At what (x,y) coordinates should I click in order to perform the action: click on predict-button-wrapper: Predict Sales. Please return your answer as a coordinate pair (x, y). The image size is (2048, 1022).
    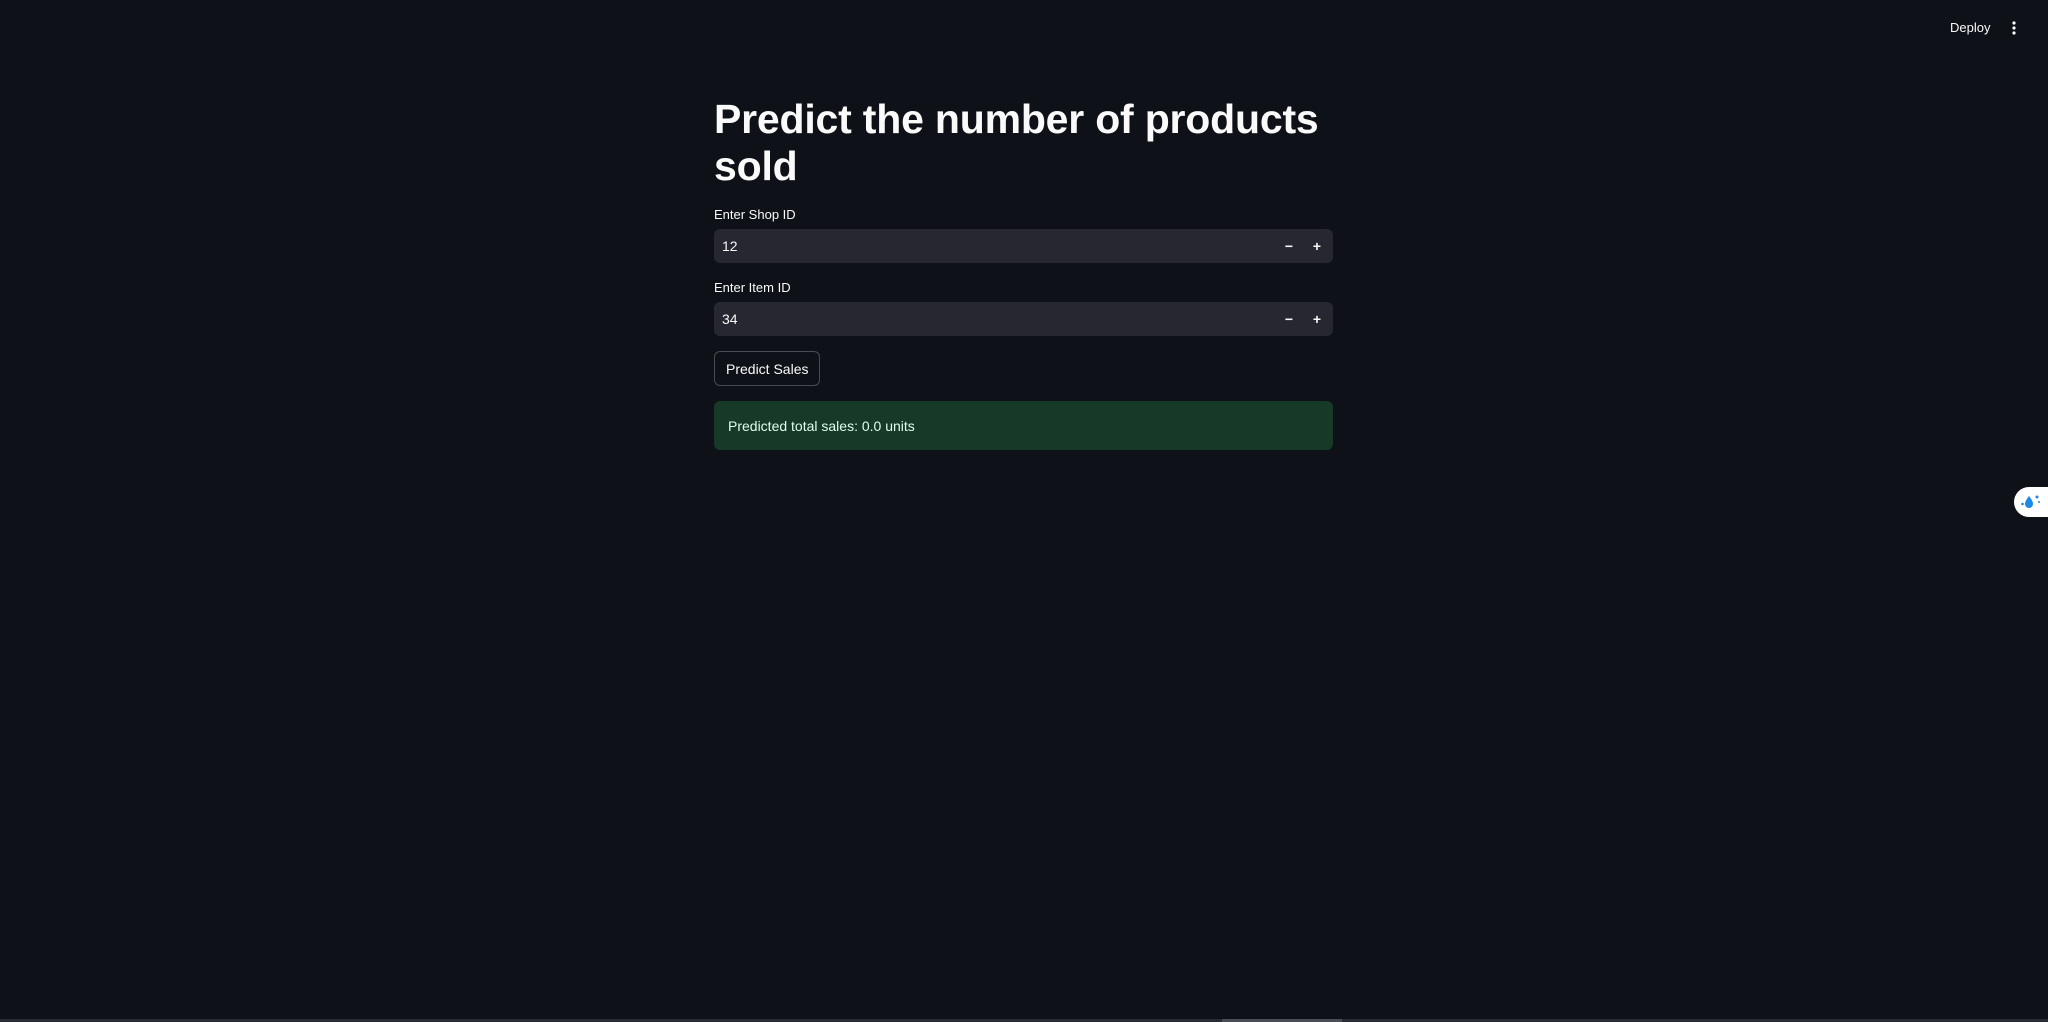
    Looking at the image, I should click on (1023, 368).